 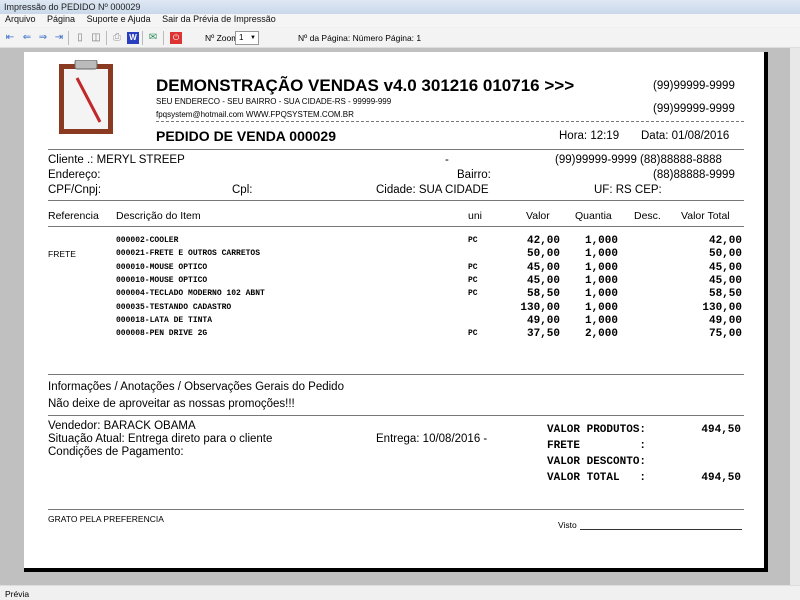 What do you see at coordinates (795, 316) in the screenshot?
I see `vertical-scrollbar` at bounding box center [795, 316].